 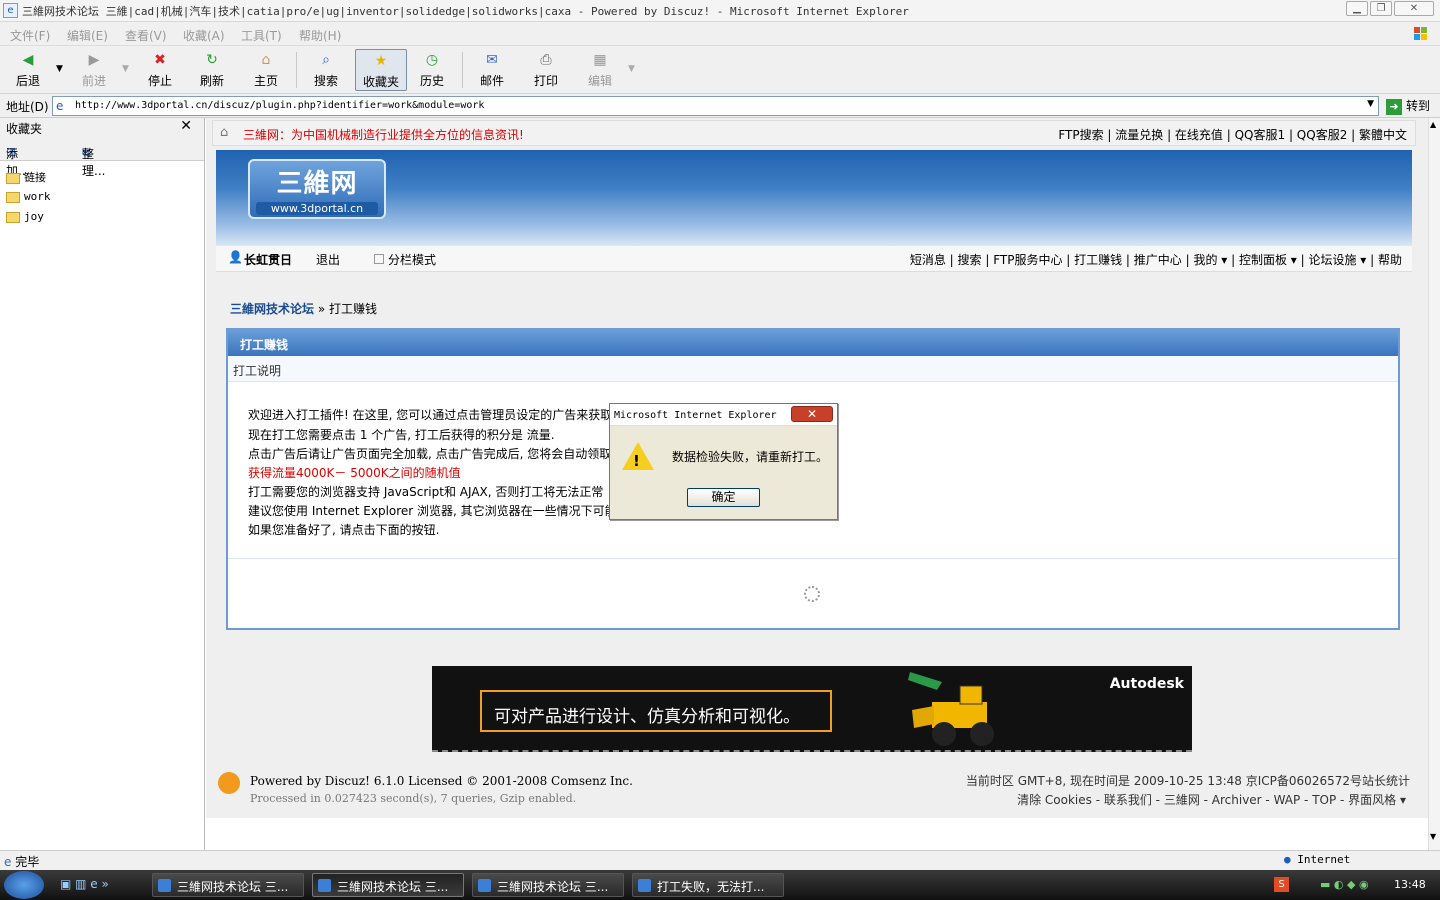 What do you see at coordinates (401, 435) in the screenshot?
I see `instruction-line: 现在打工您需要点击 1 个广告, 打工后获得的积分是 流量.` at bounding box center [401, 435].